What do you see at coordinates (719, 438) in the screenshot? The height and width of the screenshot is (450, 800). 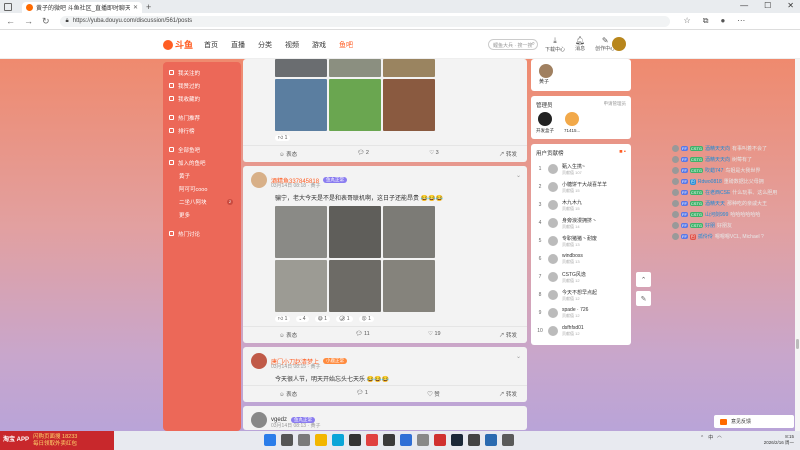 I see `wifi-icon: ◠` at bounding box center [719, 438].